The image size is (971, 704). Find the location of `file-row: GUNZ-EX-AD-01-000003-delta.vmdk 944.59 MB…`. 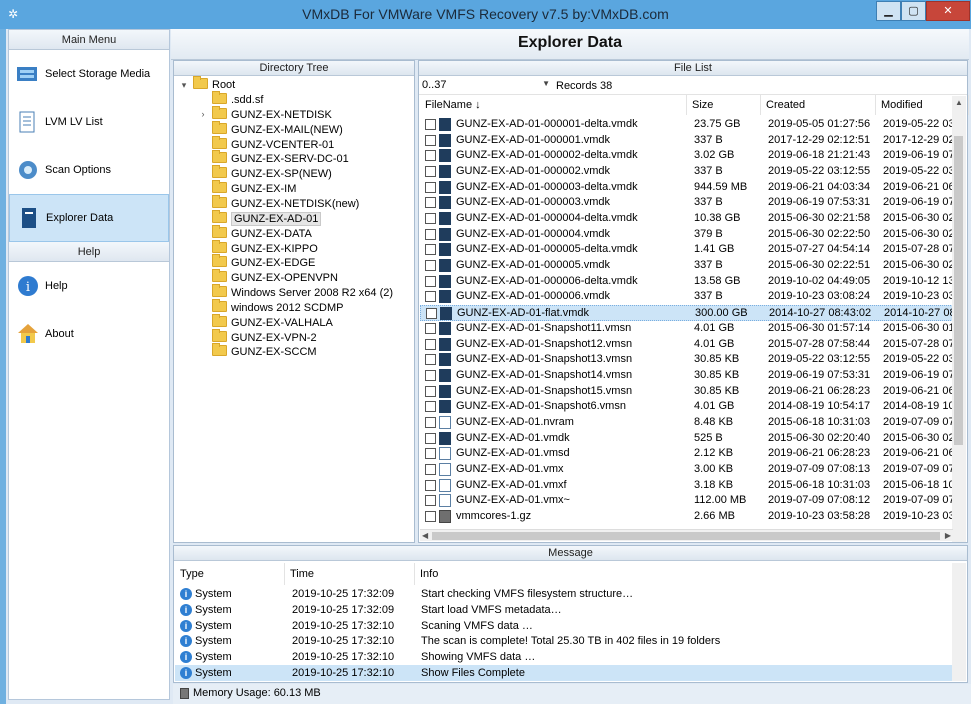

file-row: GUNZ-EX-AD-01-000003-delta.vmdk 944.59 MB… is located at coordinates (689, 188).